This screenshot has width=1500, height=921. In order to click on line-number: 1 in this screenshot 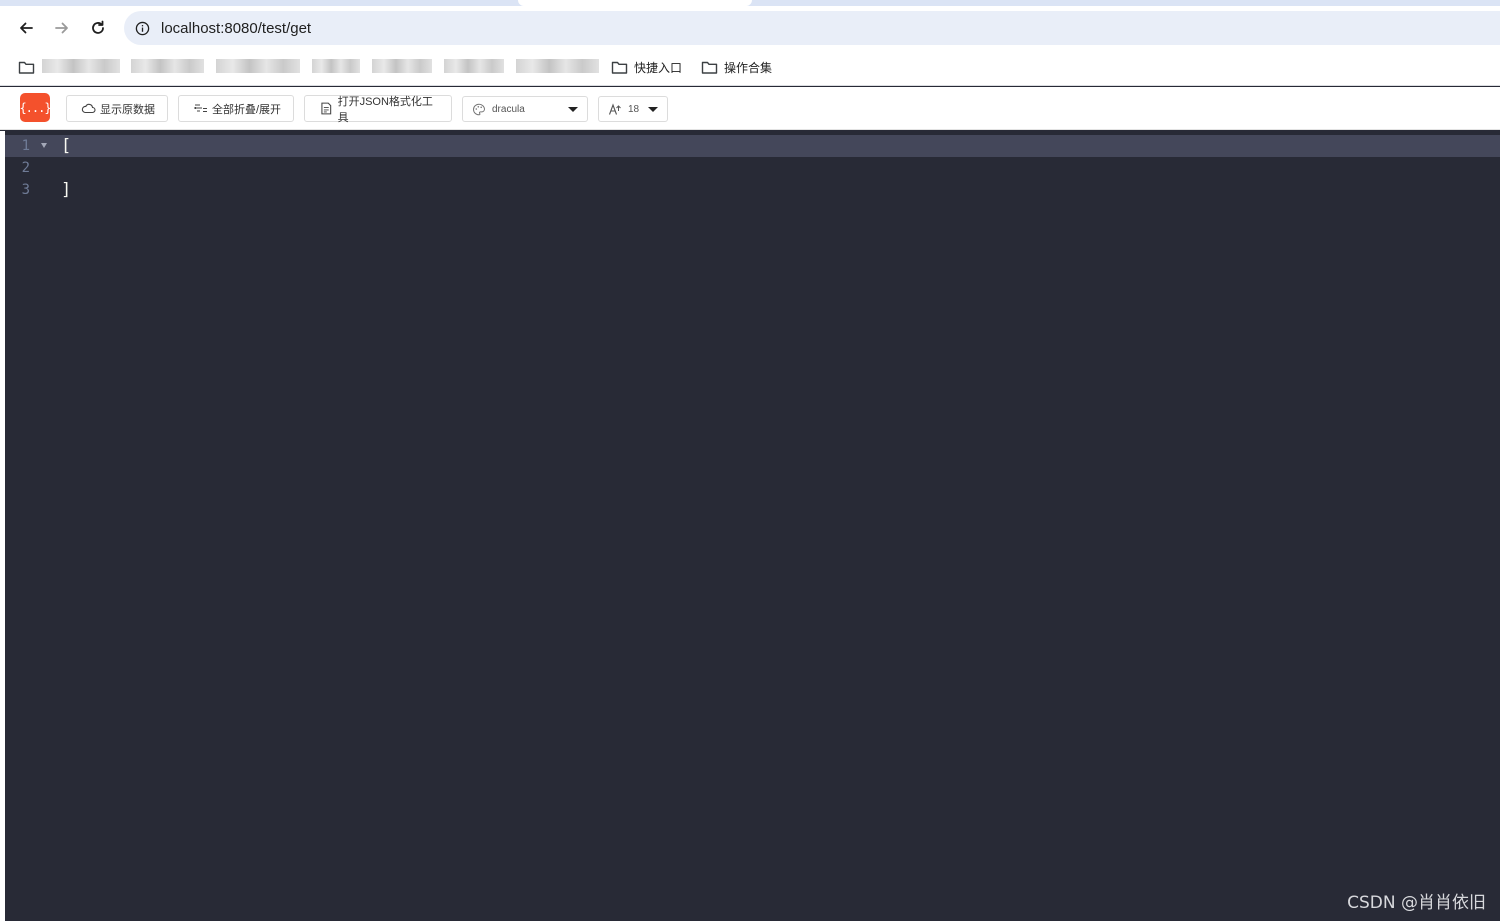, I will do `click(25, 146)`.